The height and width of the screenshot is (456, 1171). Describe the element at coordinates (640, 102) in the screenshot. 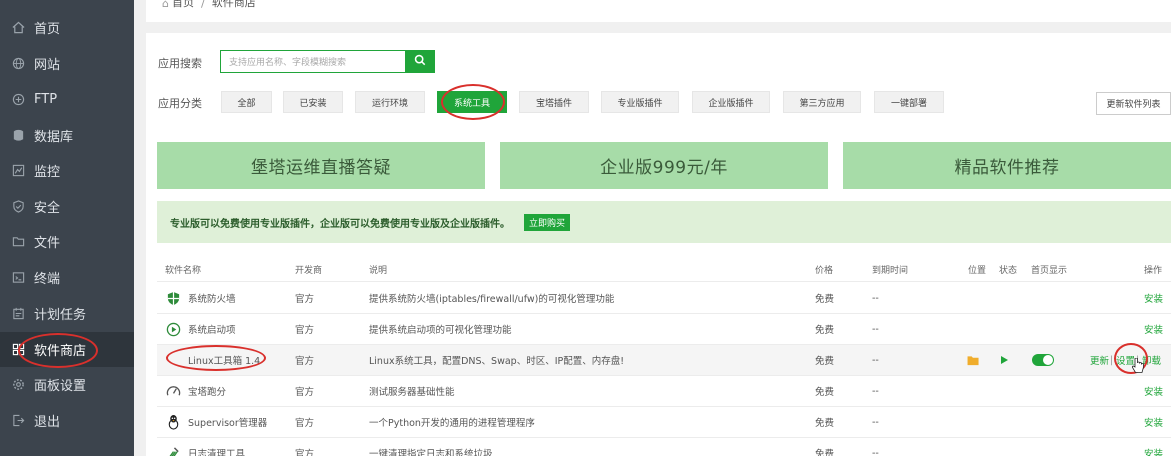

I see `category-pro-plugins: 专业版插件` at that location.